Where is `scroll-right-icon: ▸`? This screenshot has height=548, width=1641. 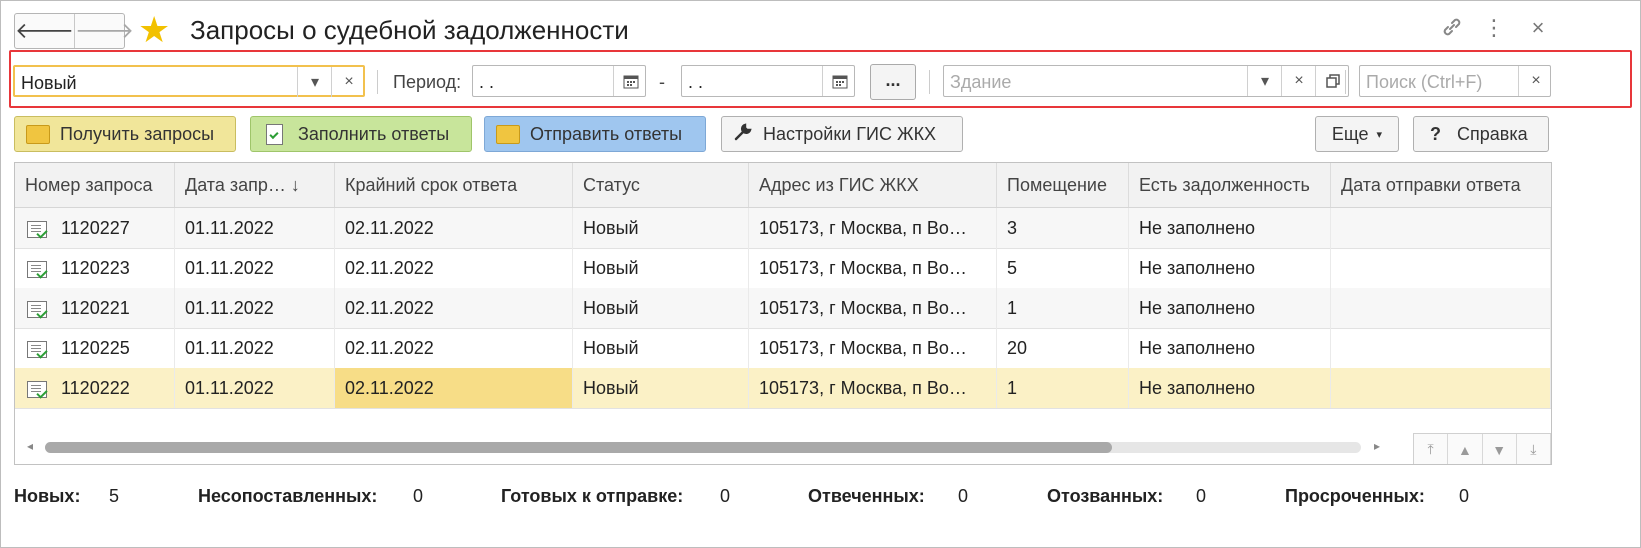
scroll-right-icon: ▸ is located at coordinates (1377, 446).